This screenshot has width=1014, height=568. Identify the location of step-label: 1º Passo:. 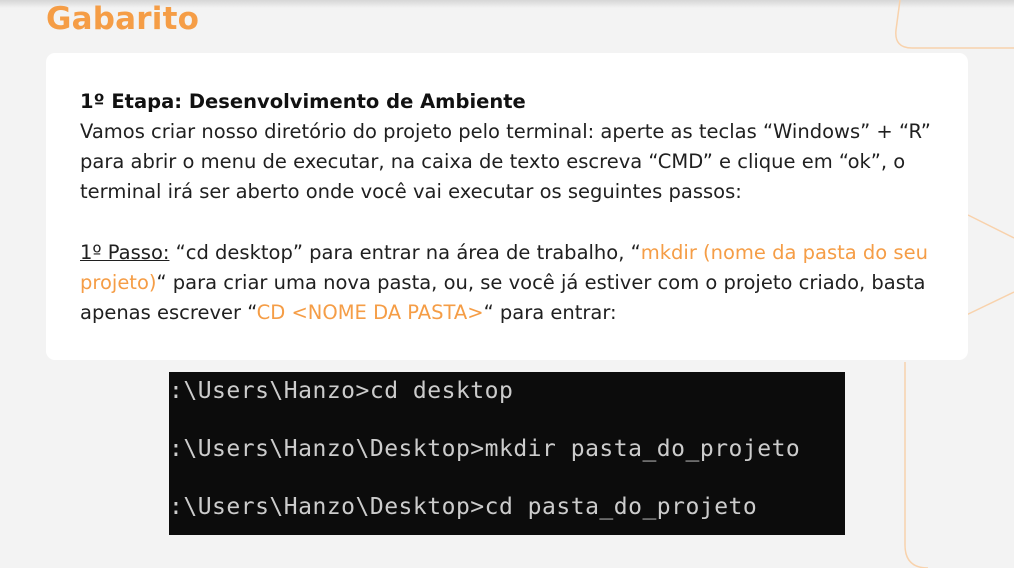
(125, 252).